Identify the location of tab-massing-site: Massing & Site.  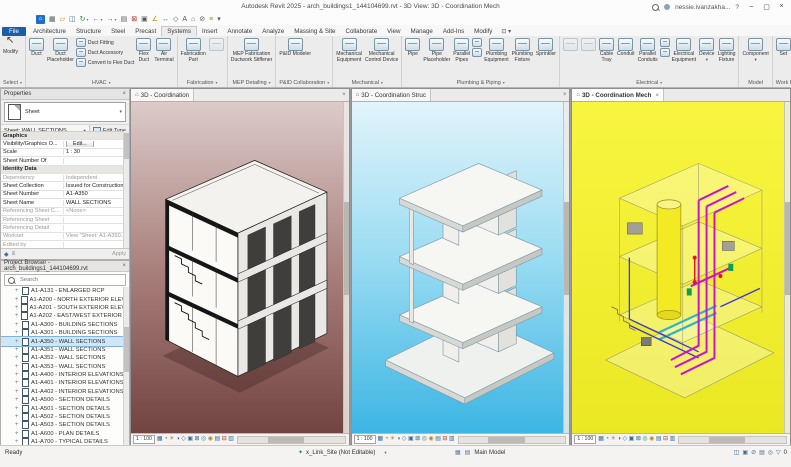
(314, 31).